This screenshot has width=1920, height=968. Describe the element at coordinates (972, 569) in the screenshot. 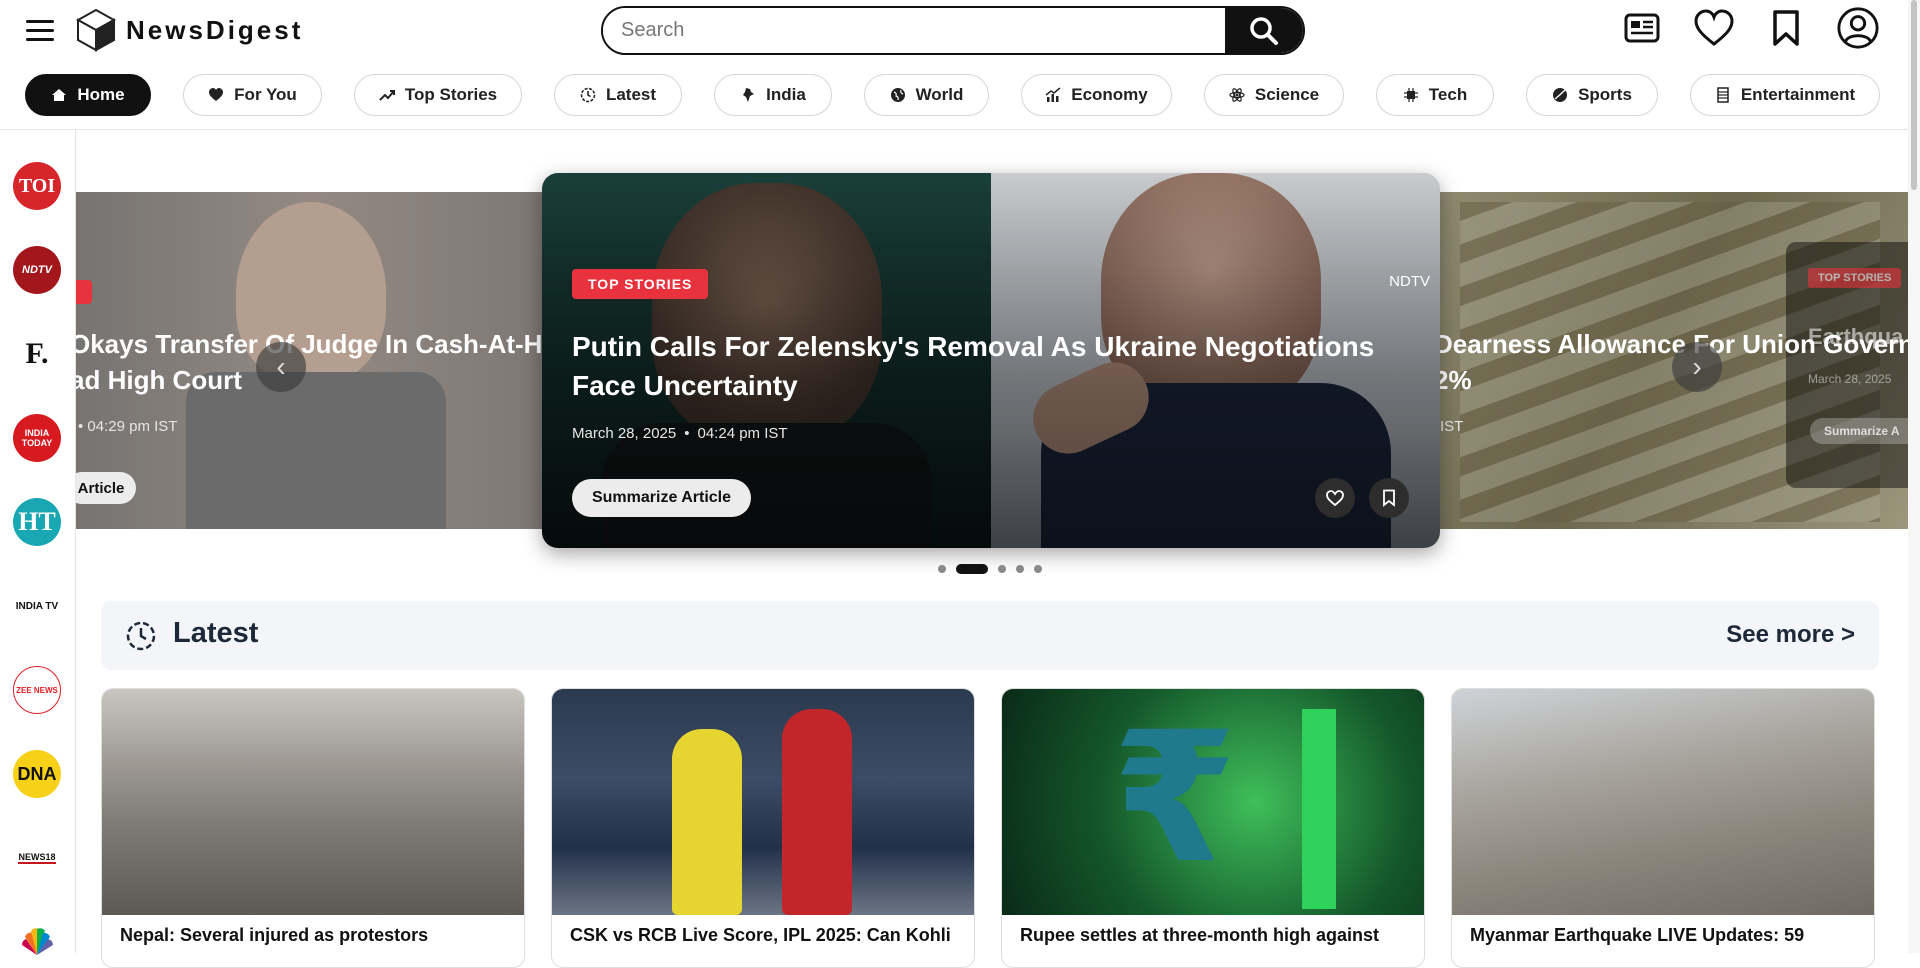

I see `pagination-dot-active` at that location.